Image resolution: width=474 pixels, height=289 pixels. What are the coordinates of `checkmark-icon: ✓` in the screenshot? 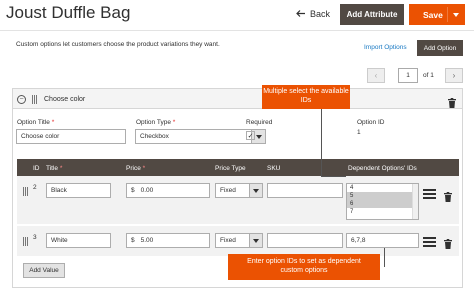 It's located at (250, 136).